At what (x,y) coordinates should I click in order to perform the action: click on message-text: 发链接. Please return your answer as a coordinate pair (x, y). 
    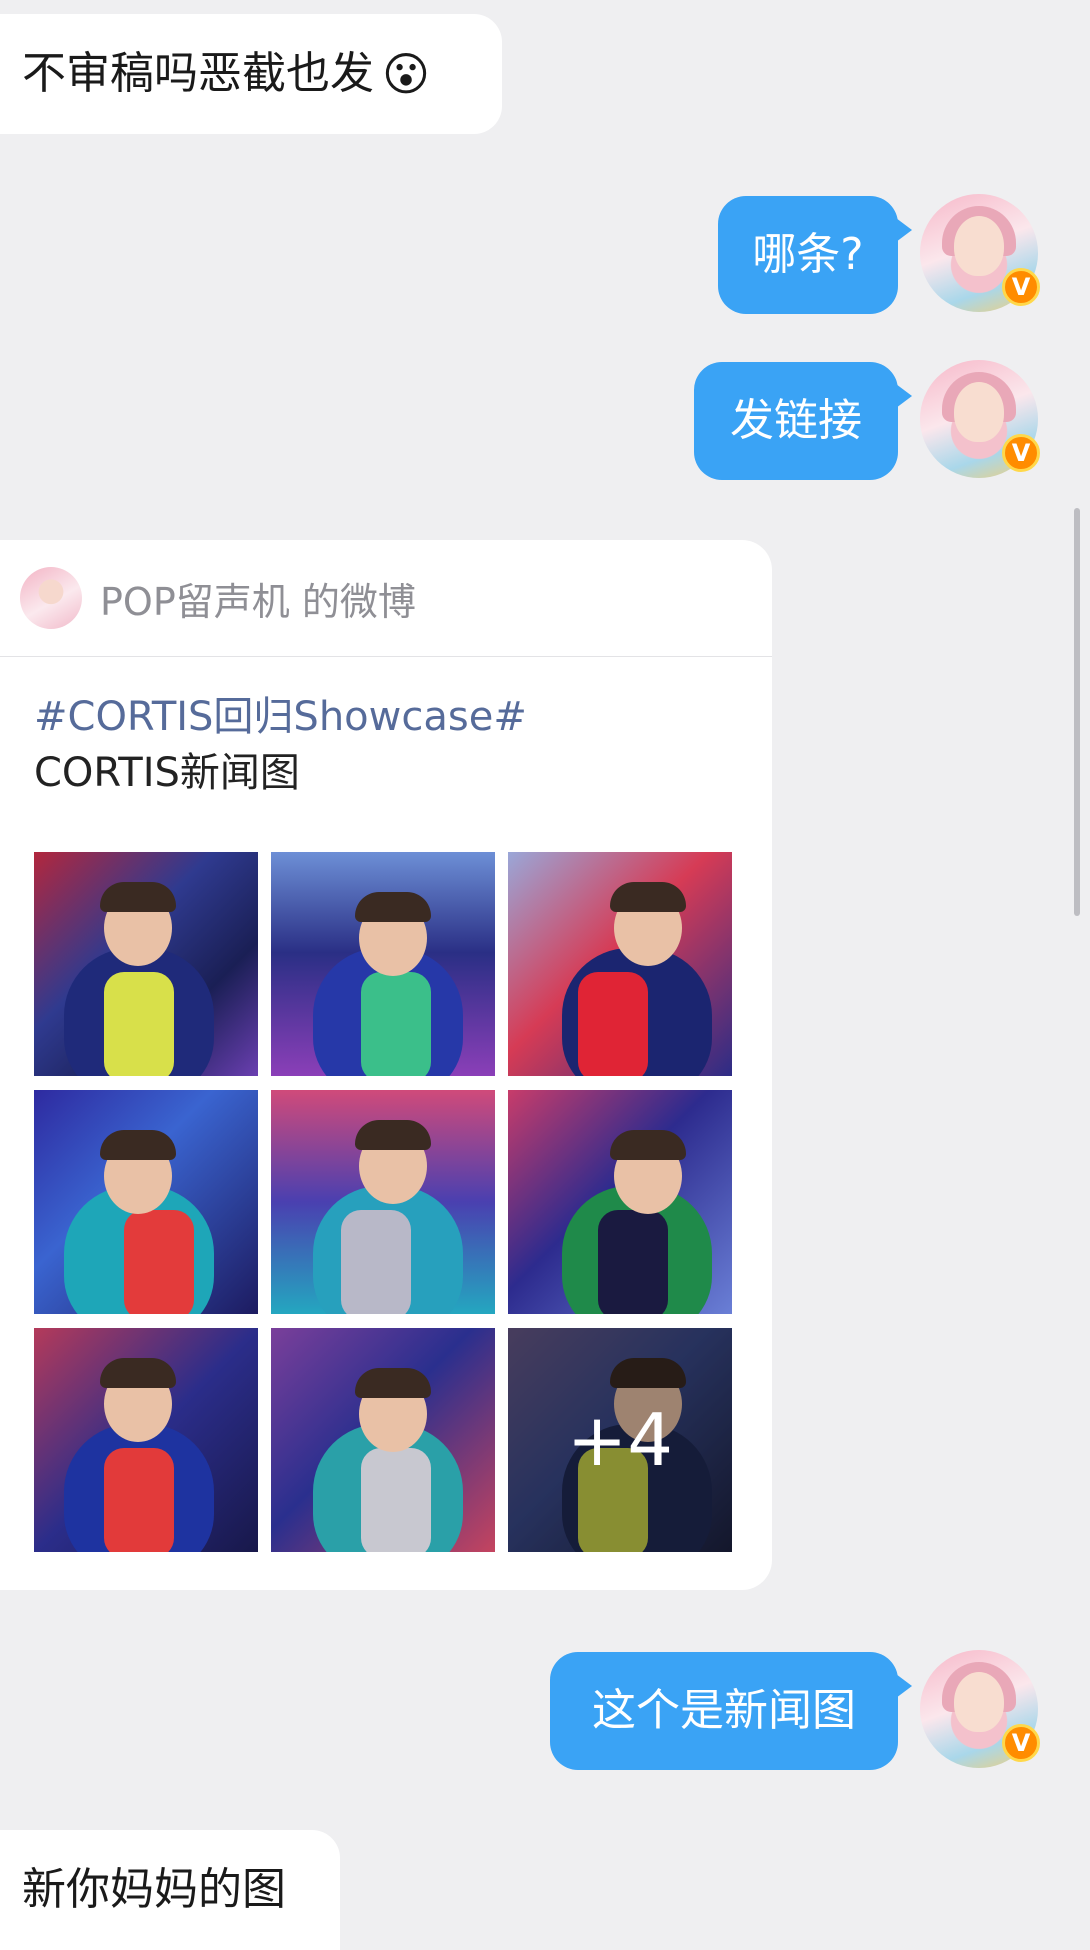
    Looking at the image, I should click on (796, 420).